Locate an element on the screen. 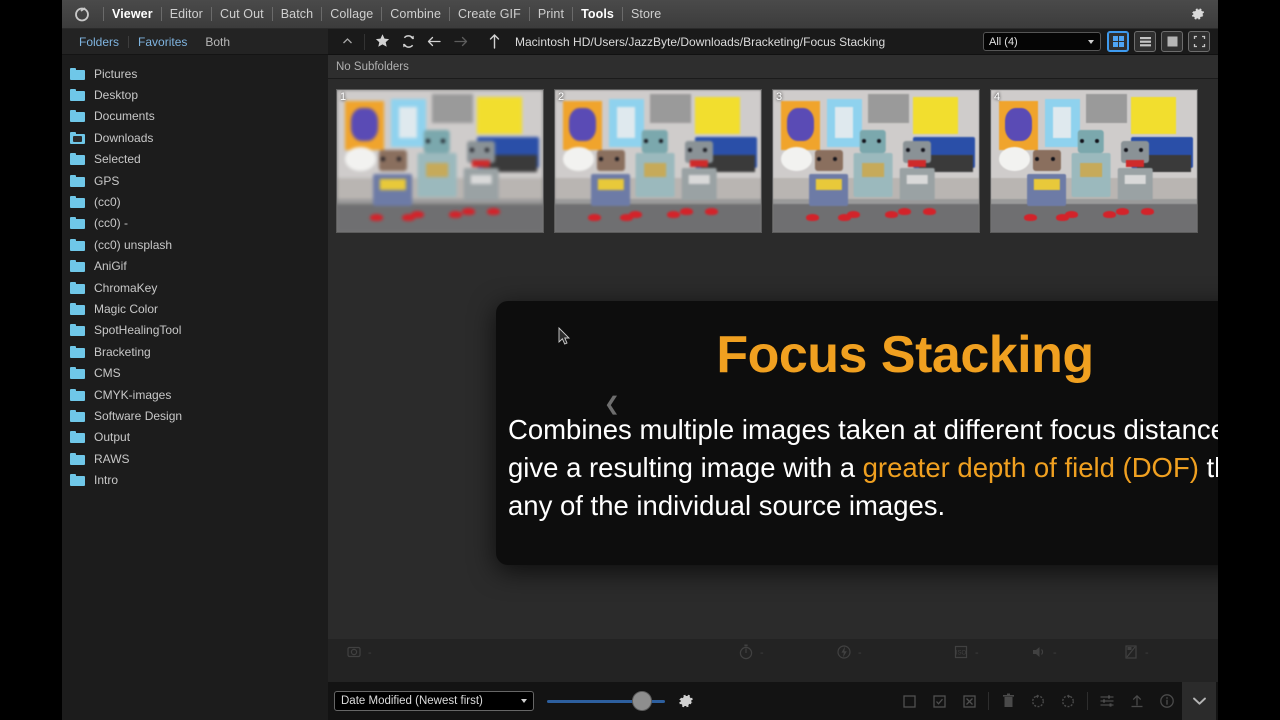  sidebar-folder-item: Output is located at coordinates (195, 437).